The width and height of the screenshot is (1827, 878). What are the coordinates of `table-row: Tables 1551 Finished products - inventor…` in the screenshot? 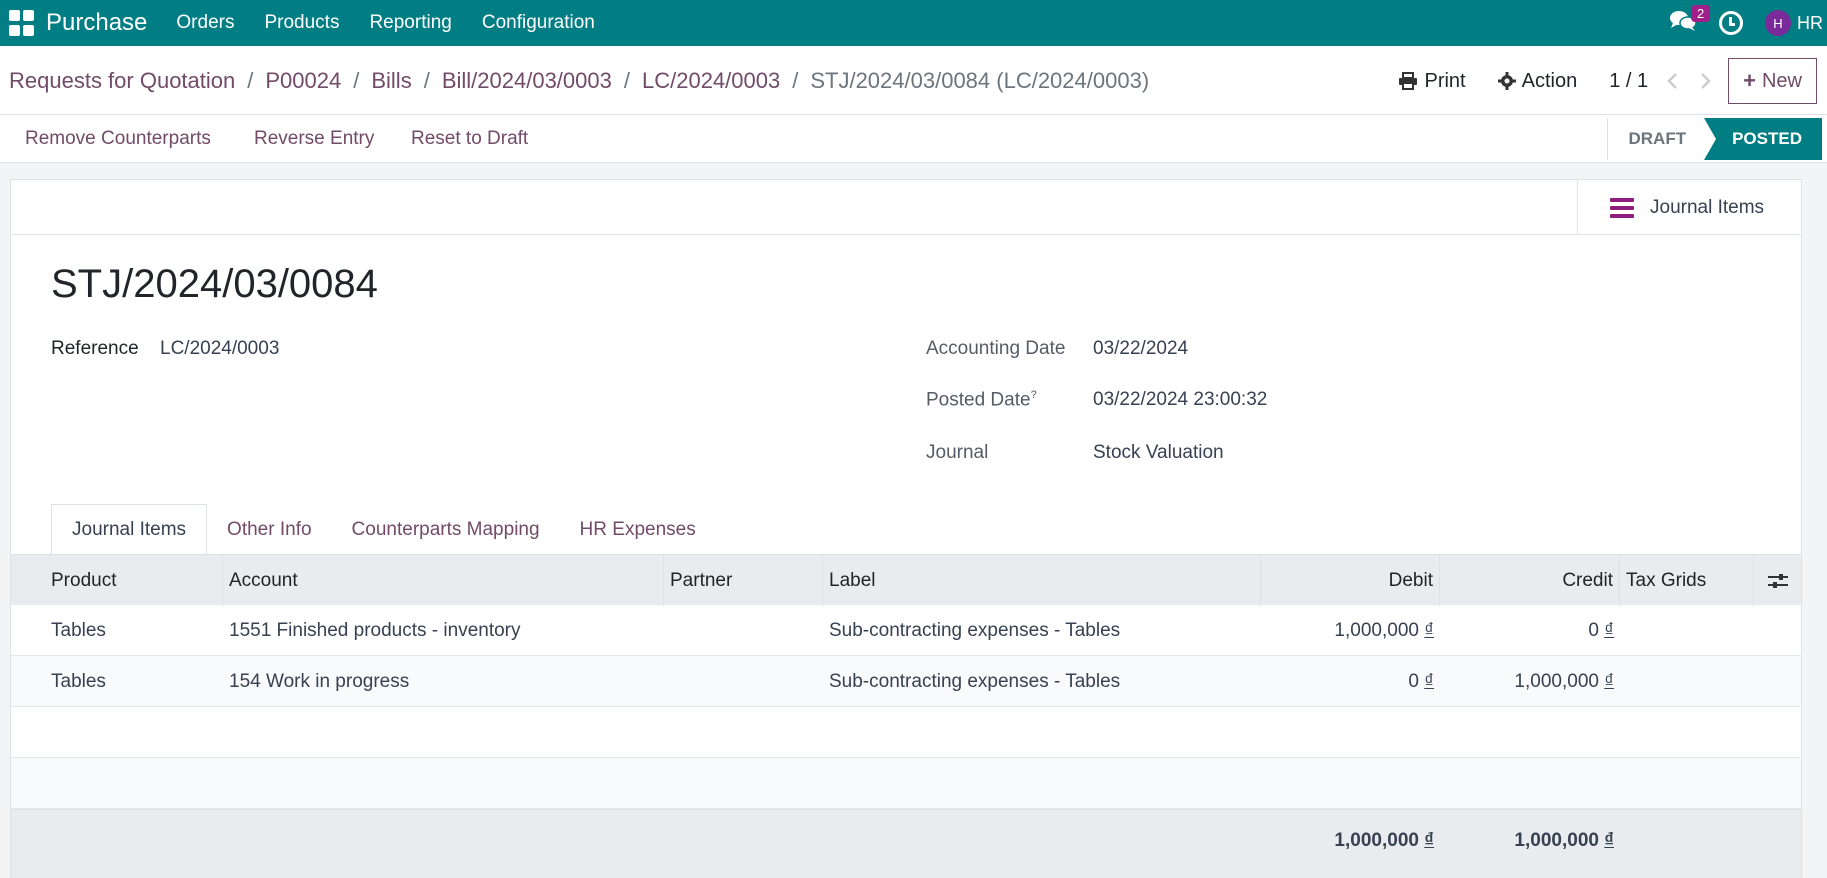 It's located at (906, 630).